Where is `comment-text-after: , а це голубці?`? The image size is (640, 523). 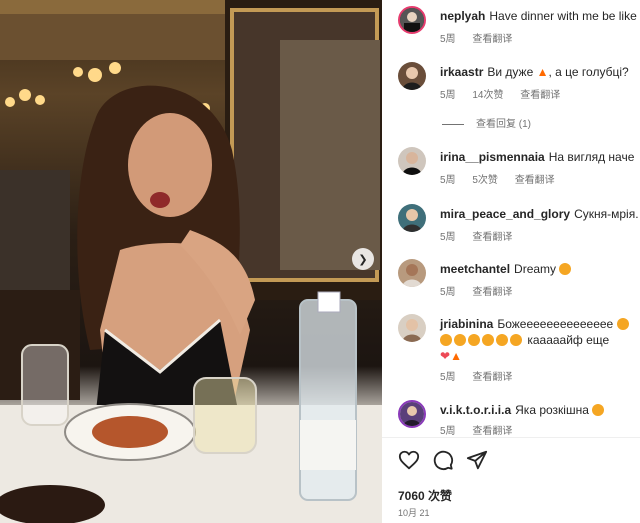 comment-text-after: , а це голубці? is located at coordinates (588, 72).